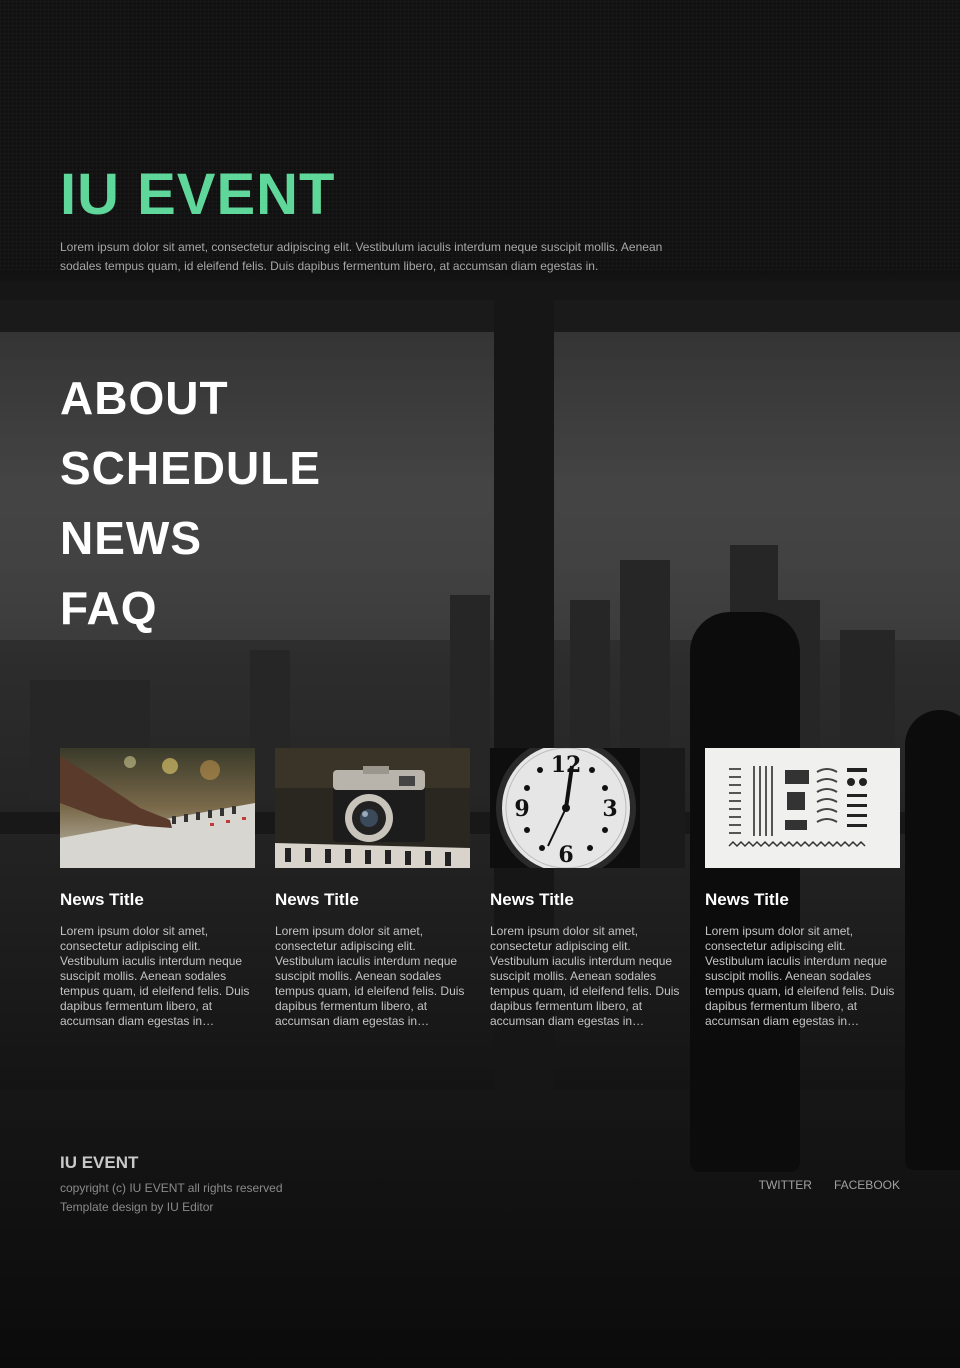 This screenshot has height=1368, width=960. What do you see at coordinates (109, 608) in the screenshot?
I see `nav-link-faq: FAQ` at bounding box center [109, 608].